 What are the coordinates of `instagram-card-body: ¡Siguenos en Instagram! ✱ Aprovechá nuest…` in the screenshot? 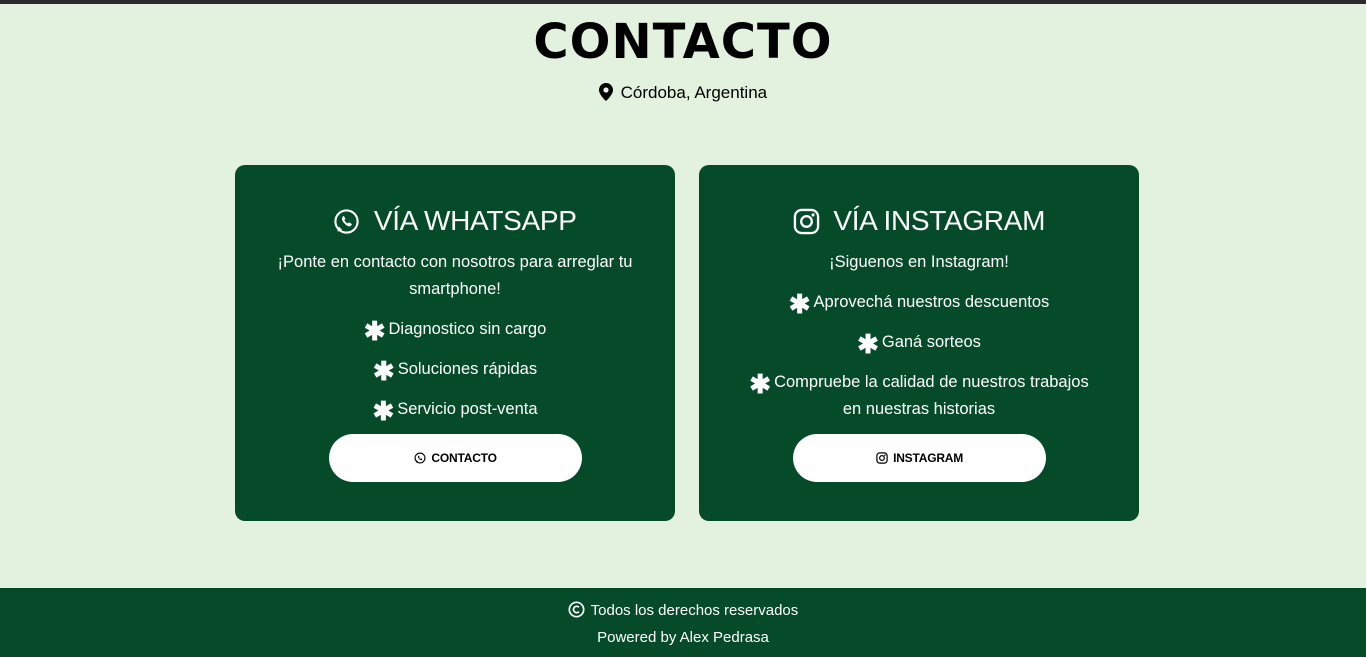 It's located at (919, 342).